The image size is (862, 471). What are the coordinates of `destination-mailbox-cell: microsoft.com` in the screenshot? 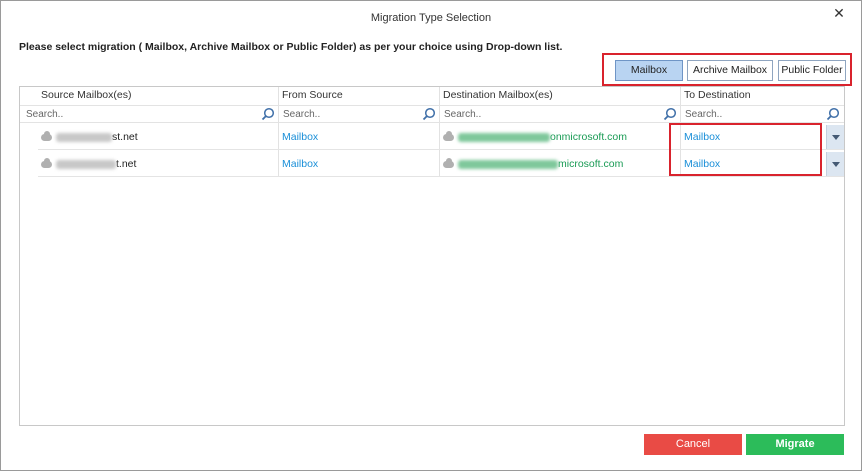 It's located at (533, 163).